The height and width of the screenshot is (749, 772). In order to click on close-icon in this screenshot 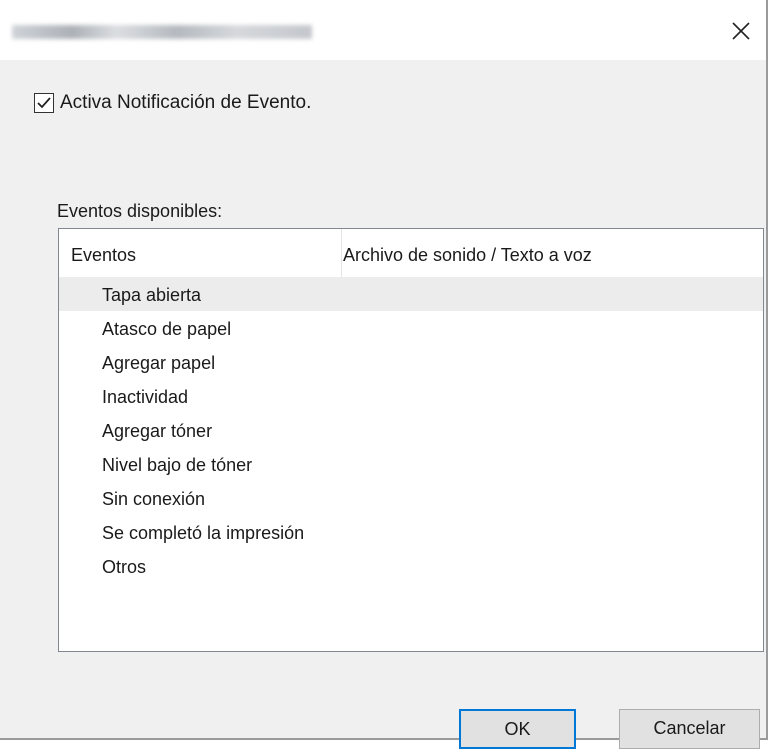, I will do `click(741, 31)`.